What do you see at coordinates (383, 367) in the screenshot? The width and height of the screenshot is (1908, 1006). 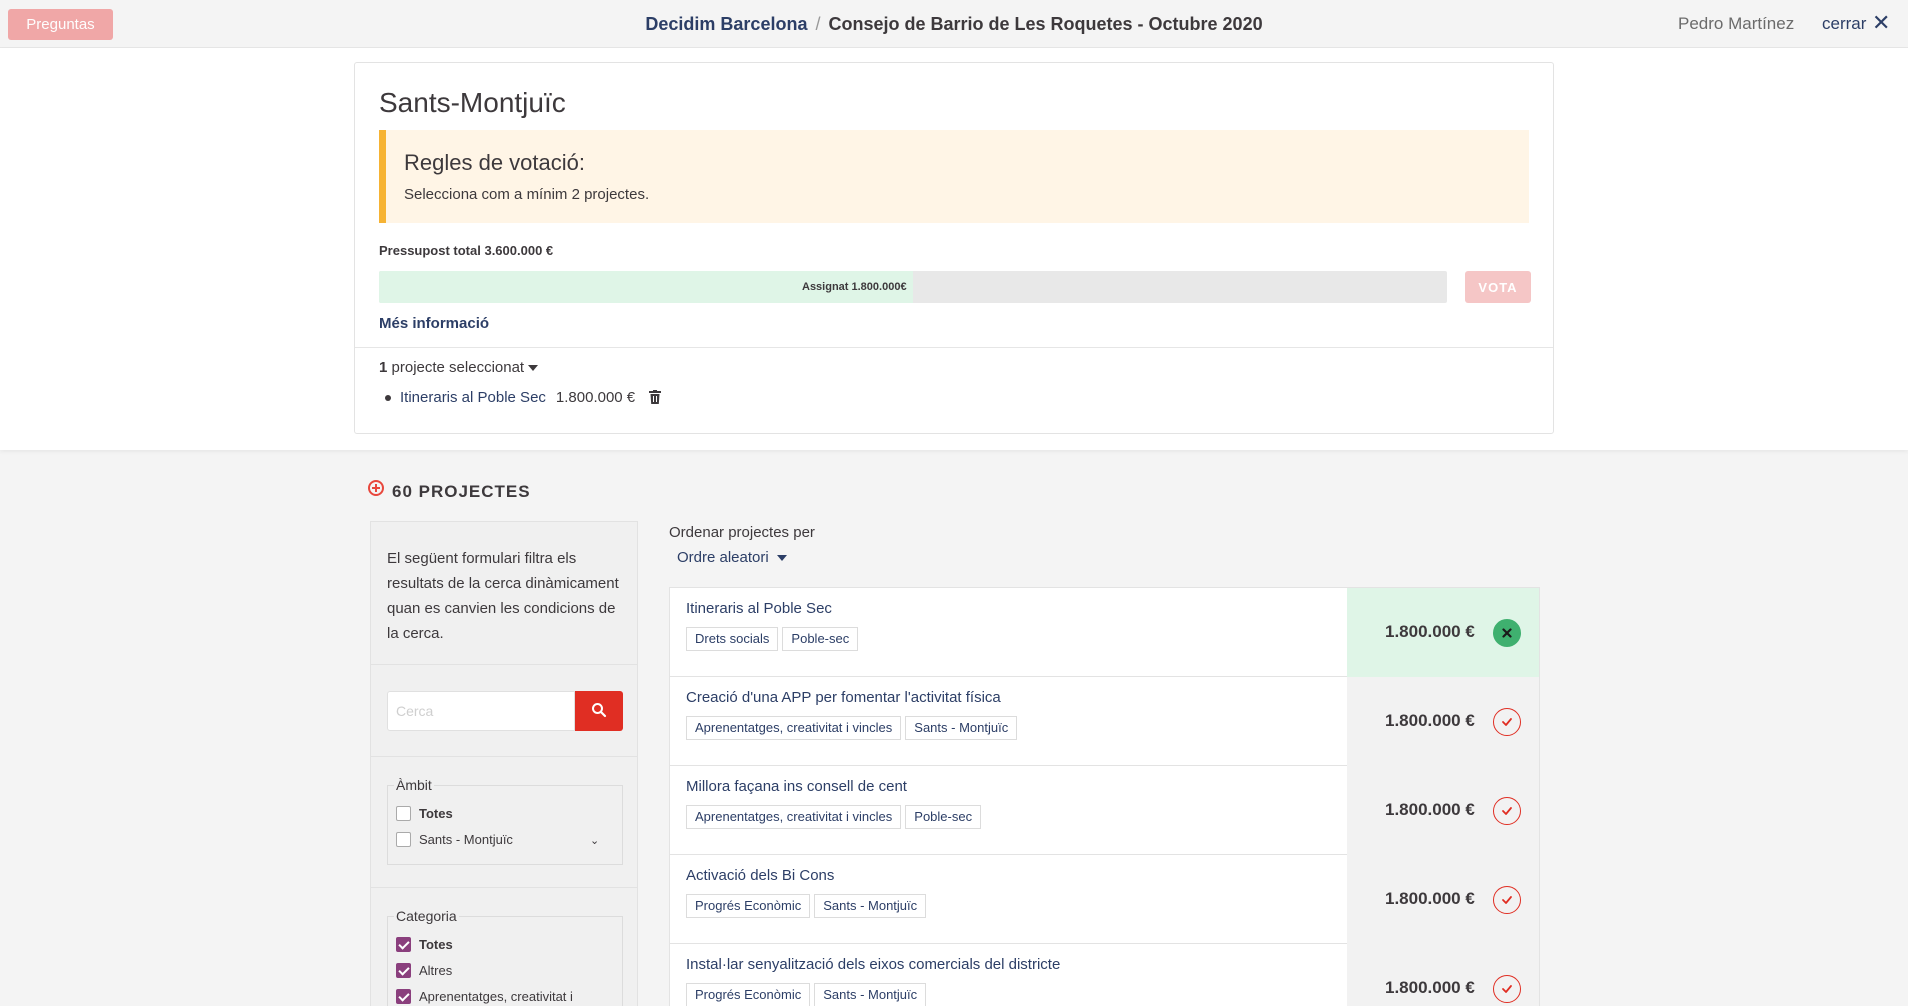 I see `selected-count: 1` at bounding box center [383, 367].